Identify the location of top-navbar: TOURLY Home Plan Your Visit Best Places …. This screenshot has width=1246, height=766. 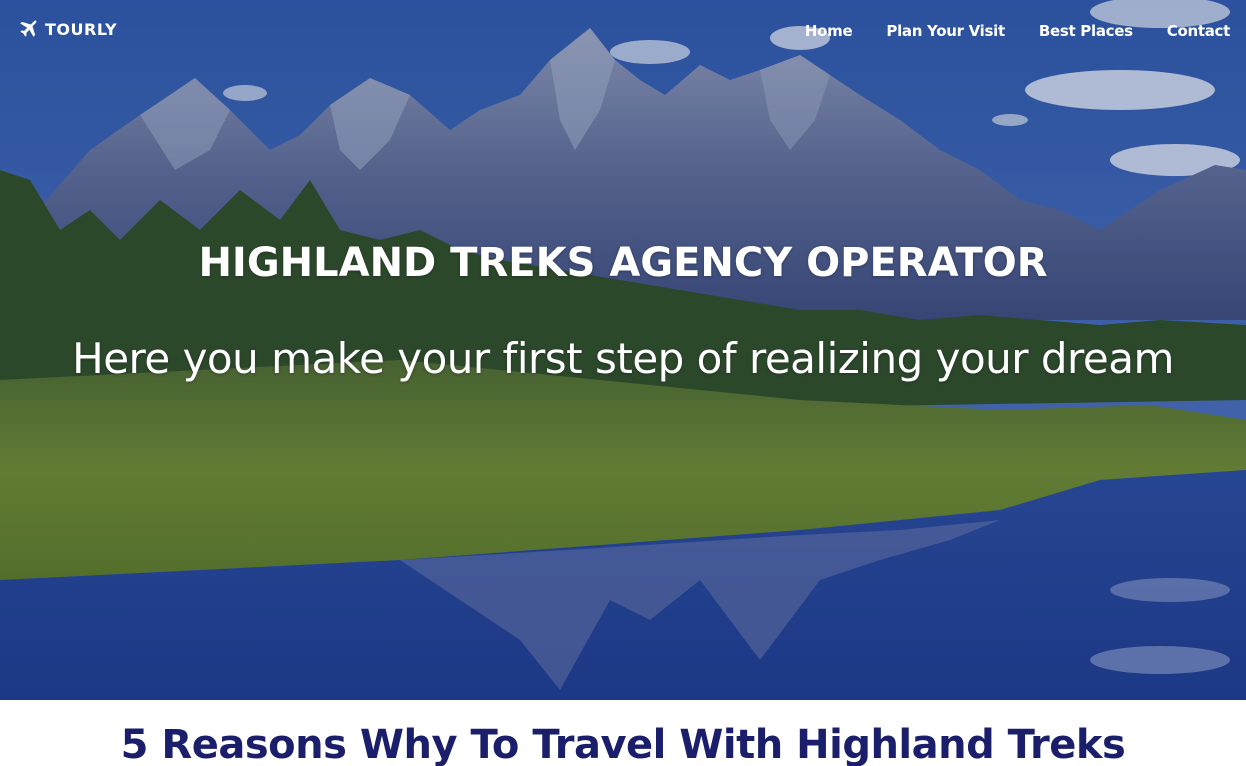
(623, 32).